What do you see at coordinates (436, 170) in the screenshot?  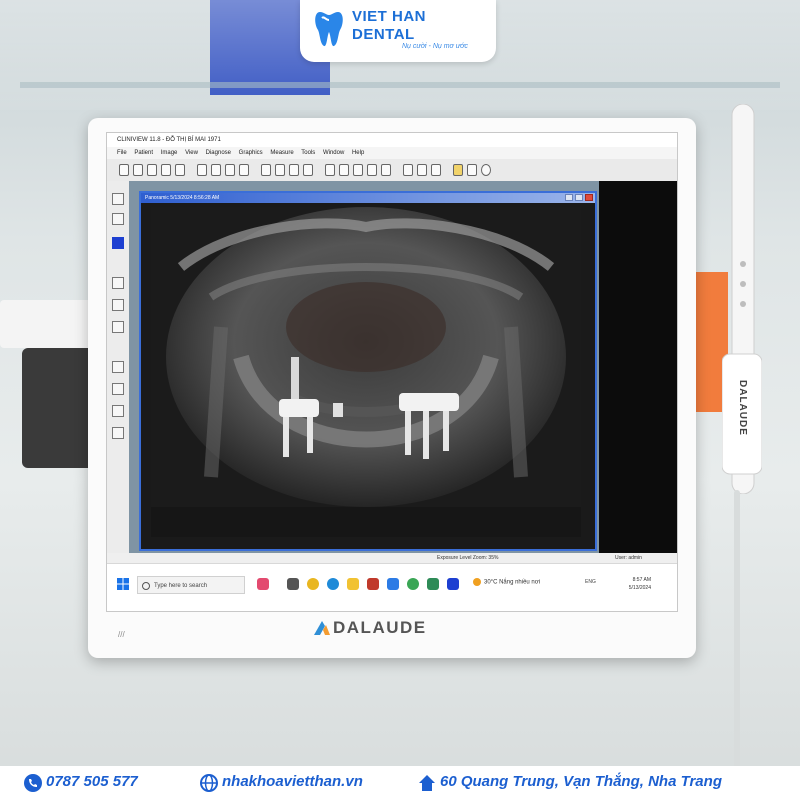 I see `toolbar-tooth-compare-icon` at bounding box center [436, 170].